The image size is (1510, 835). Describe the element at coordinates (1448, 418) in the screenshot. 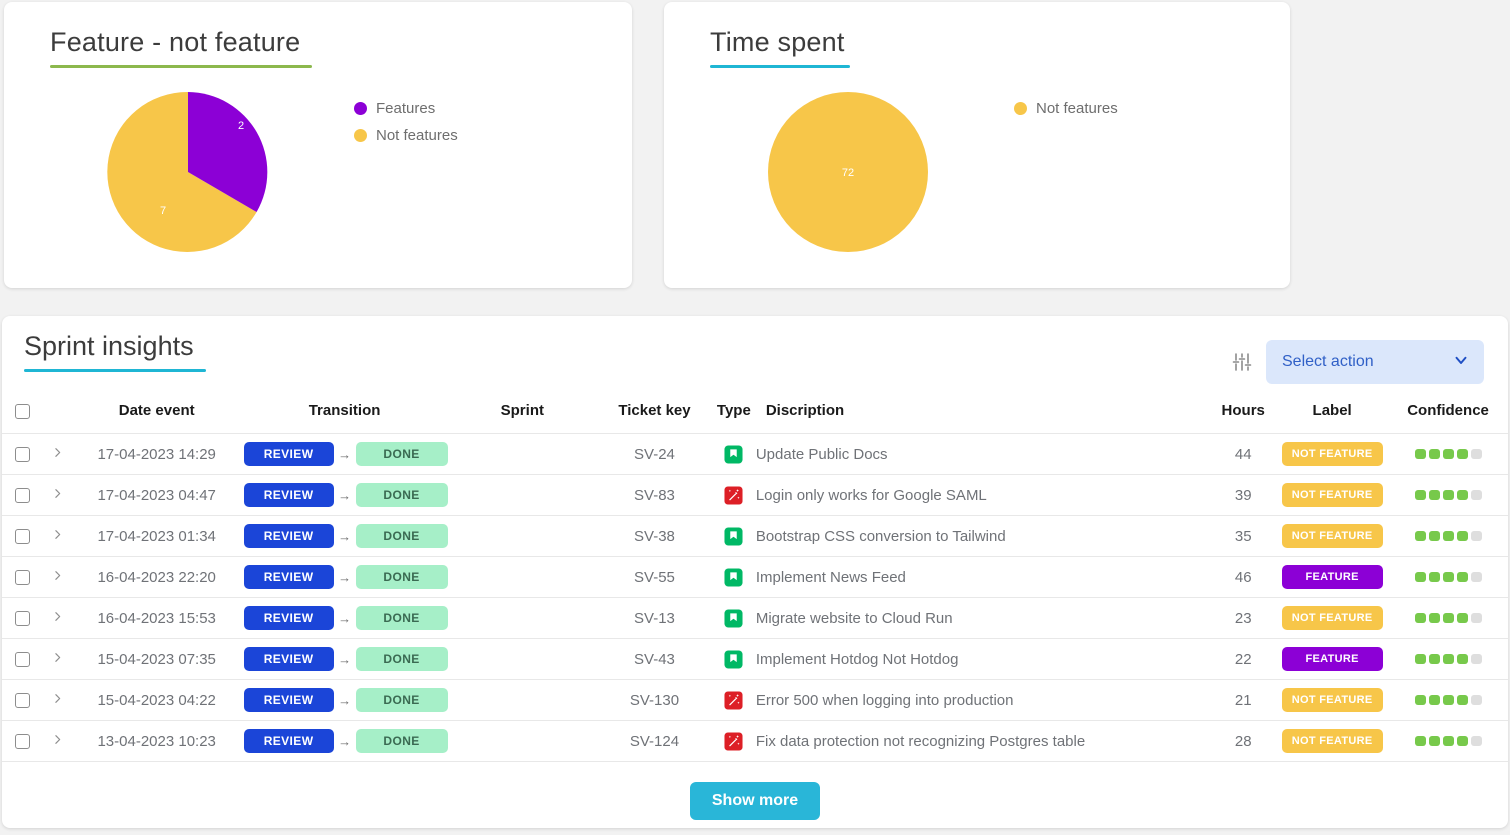

I see `column-header-confidence: Confidence` at that location.